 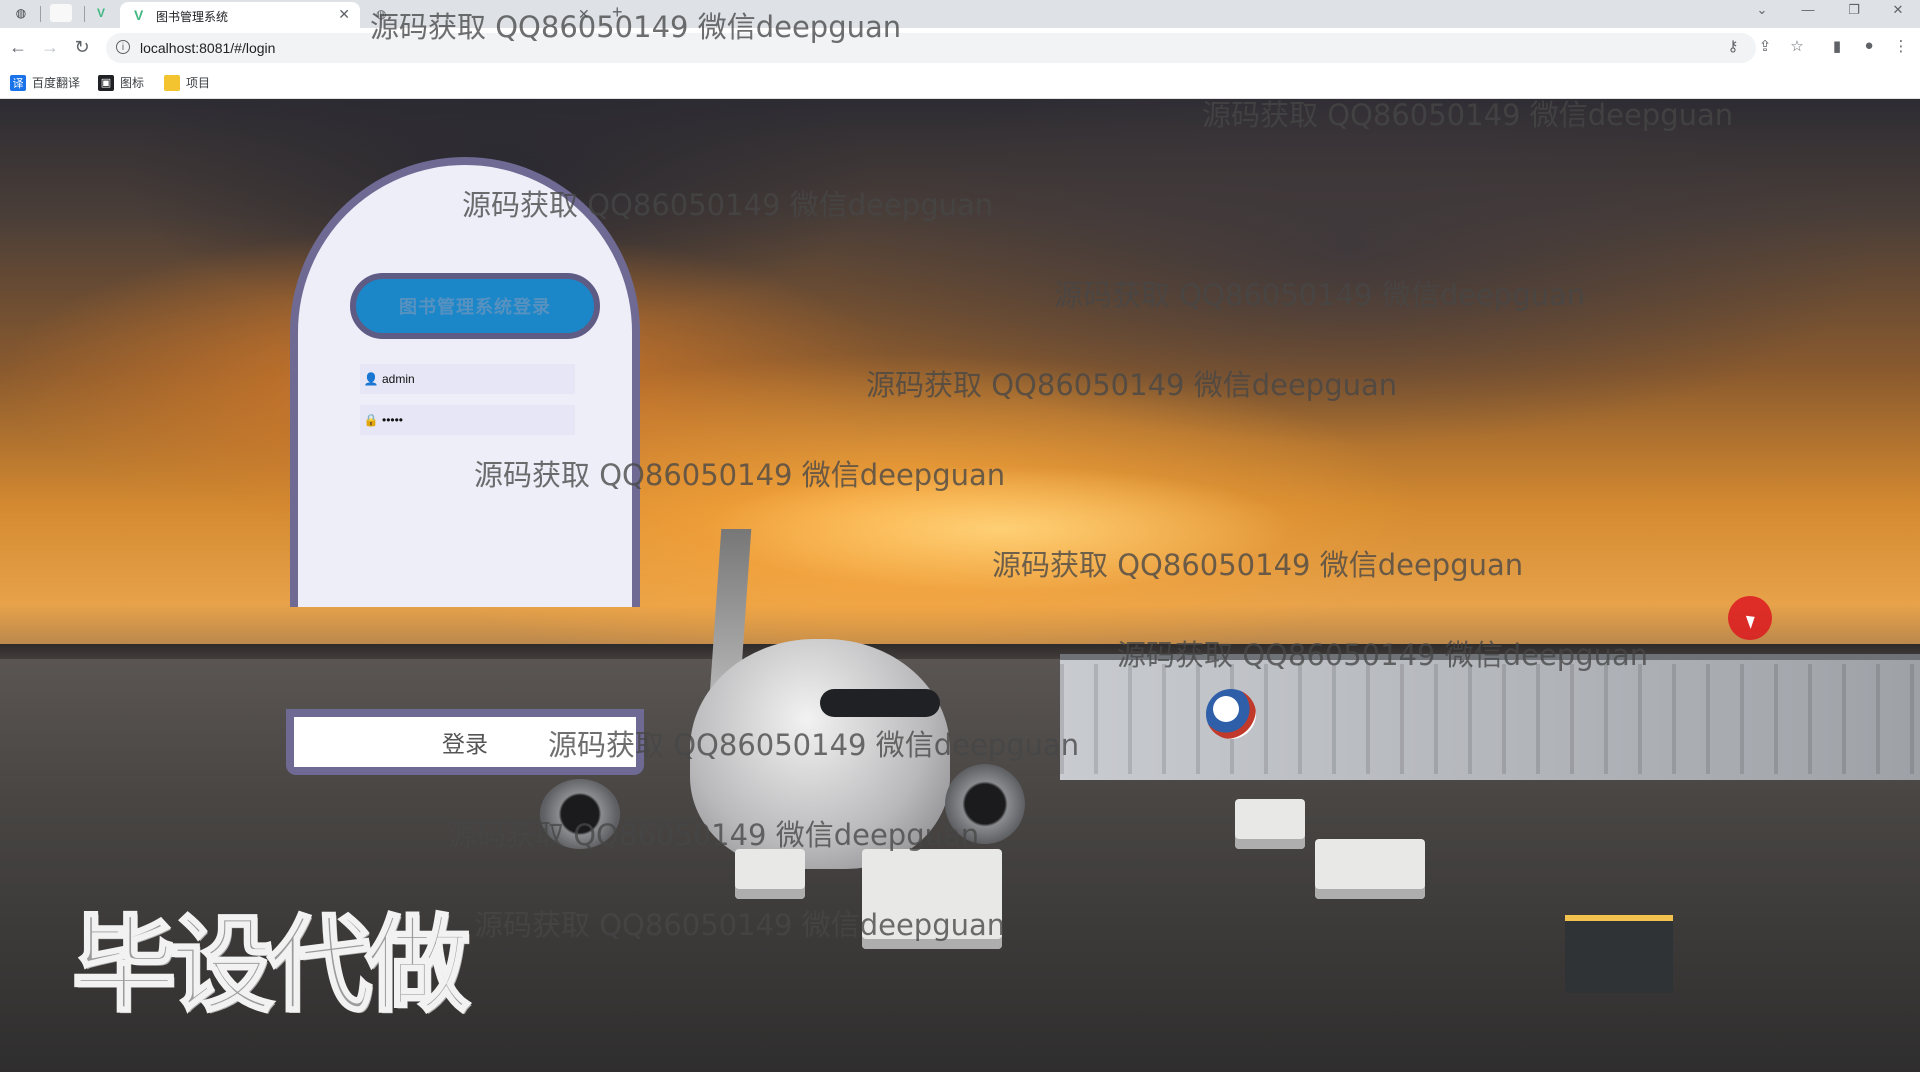 I want to click on minimize-icon: —, so click(x=1808, y=9).